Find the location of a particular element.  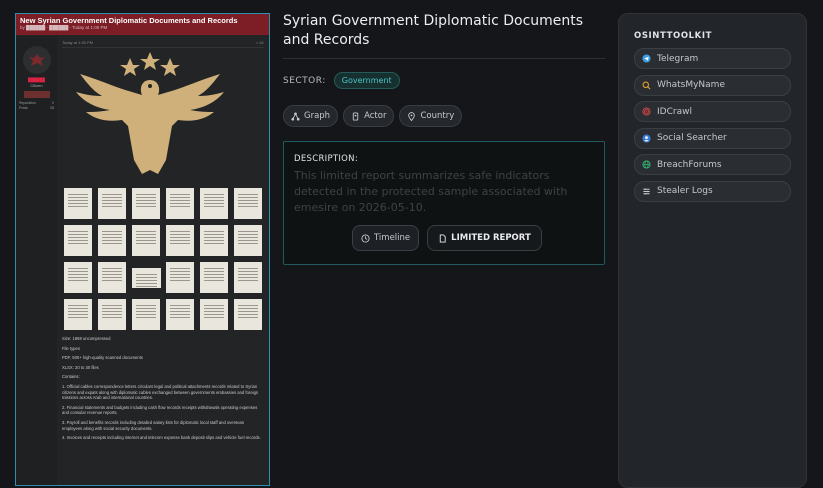

toolkit-item-breachforums: BreachForums is located at coordinates (712, 164).